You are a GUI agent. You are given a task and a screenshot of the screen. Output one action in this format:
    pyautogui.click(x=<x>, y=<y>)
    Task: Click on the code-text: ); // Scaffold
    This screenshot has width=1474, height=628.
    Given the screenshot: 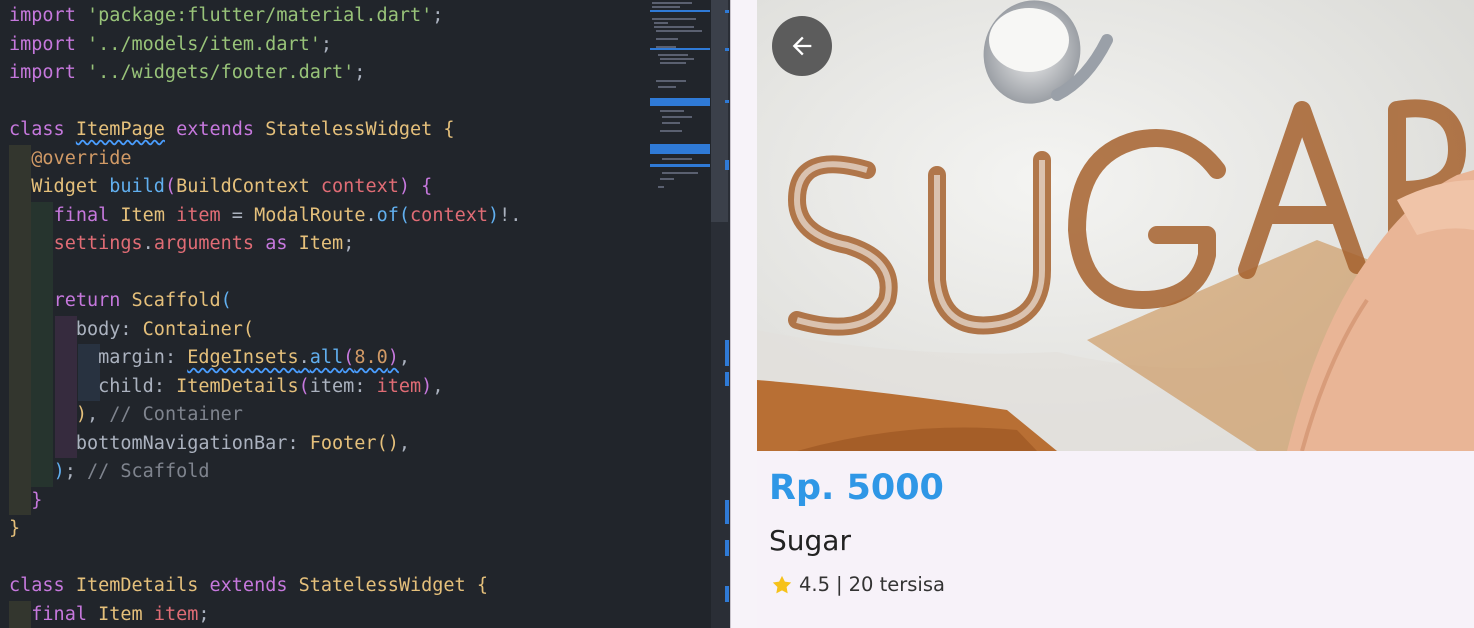 What is the action you would take?
    pyautogui.click(x=131, y=471)
    